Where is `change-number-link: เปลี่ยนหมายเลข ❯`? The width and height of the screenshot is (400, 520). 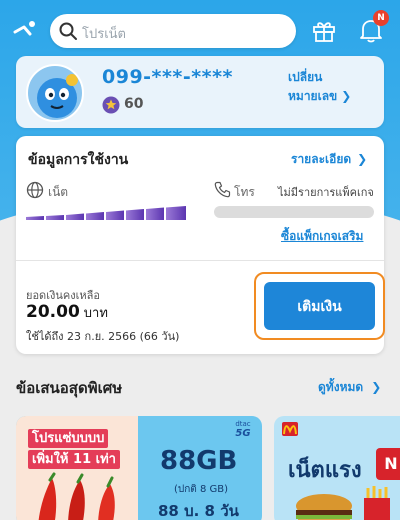 change-number-link: เปลี่ยนหมายเลข ❯ is located at coordinates (336, 87).